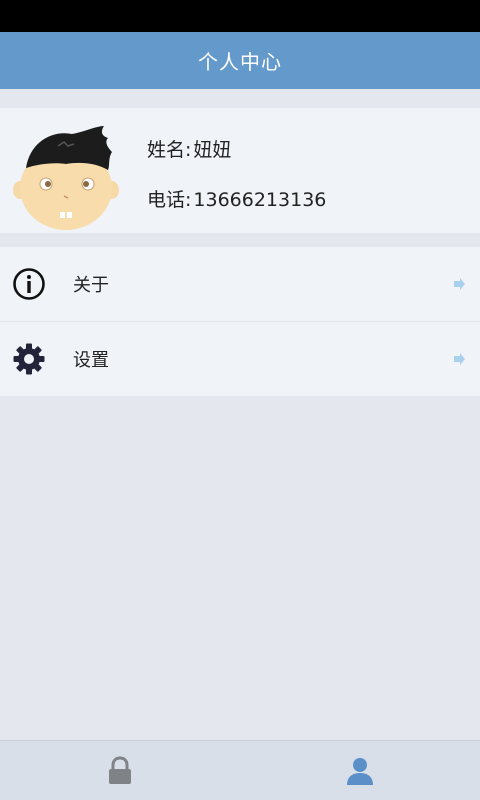 The width and height of the screenshot is (480, 800). What do you see at coordinates (240, 16) in the screenshot?
I see `status-bar` at bounding box center [240, 16].